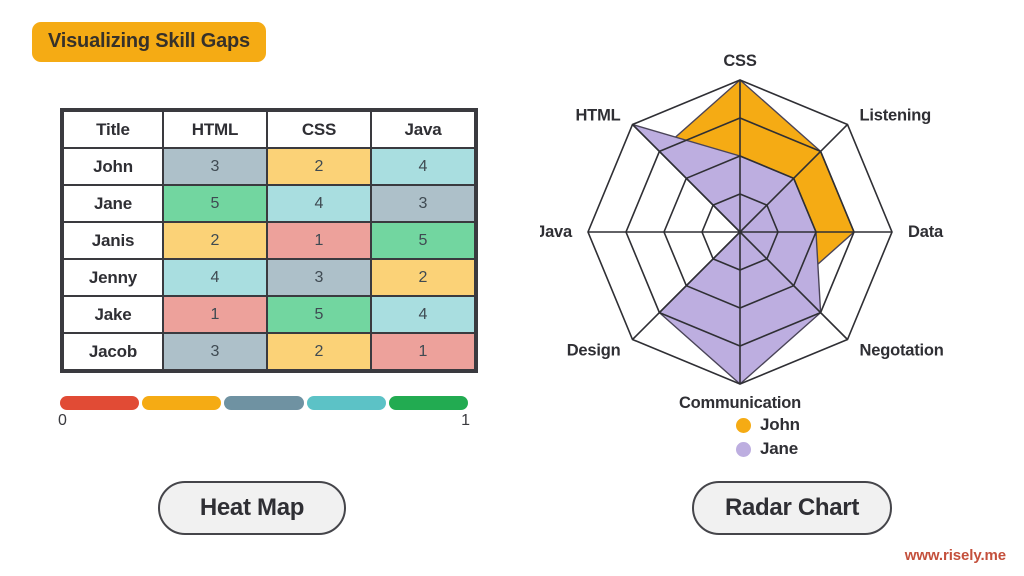  I want to click on row-label: Jake, so click(113, 314).